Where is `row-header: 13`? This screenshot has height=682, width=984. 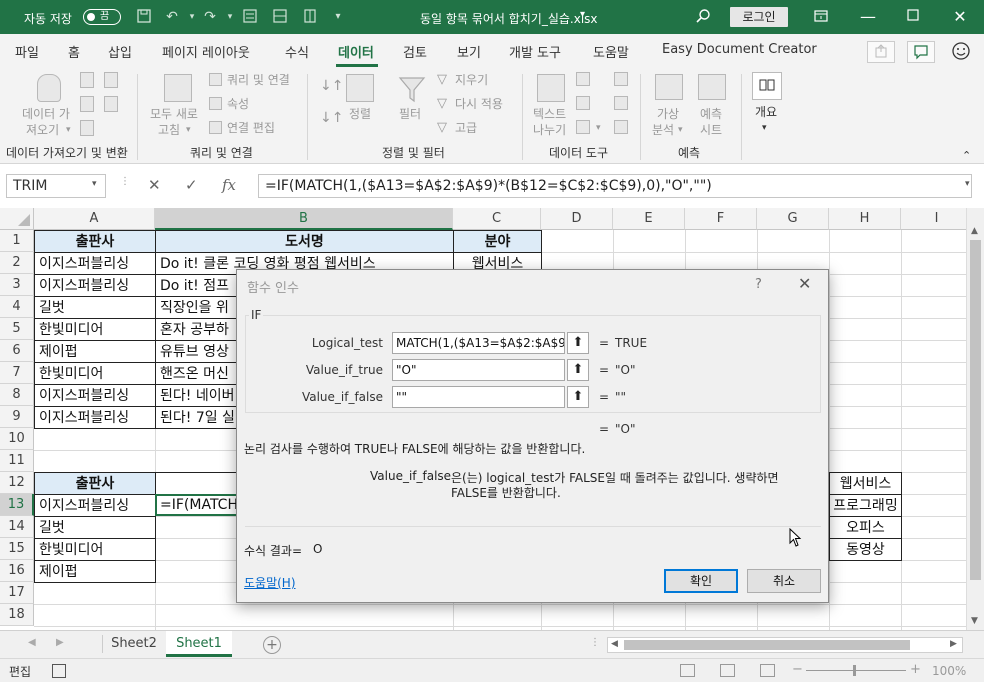 row-header: 13 is located at coordinates (17, 505).